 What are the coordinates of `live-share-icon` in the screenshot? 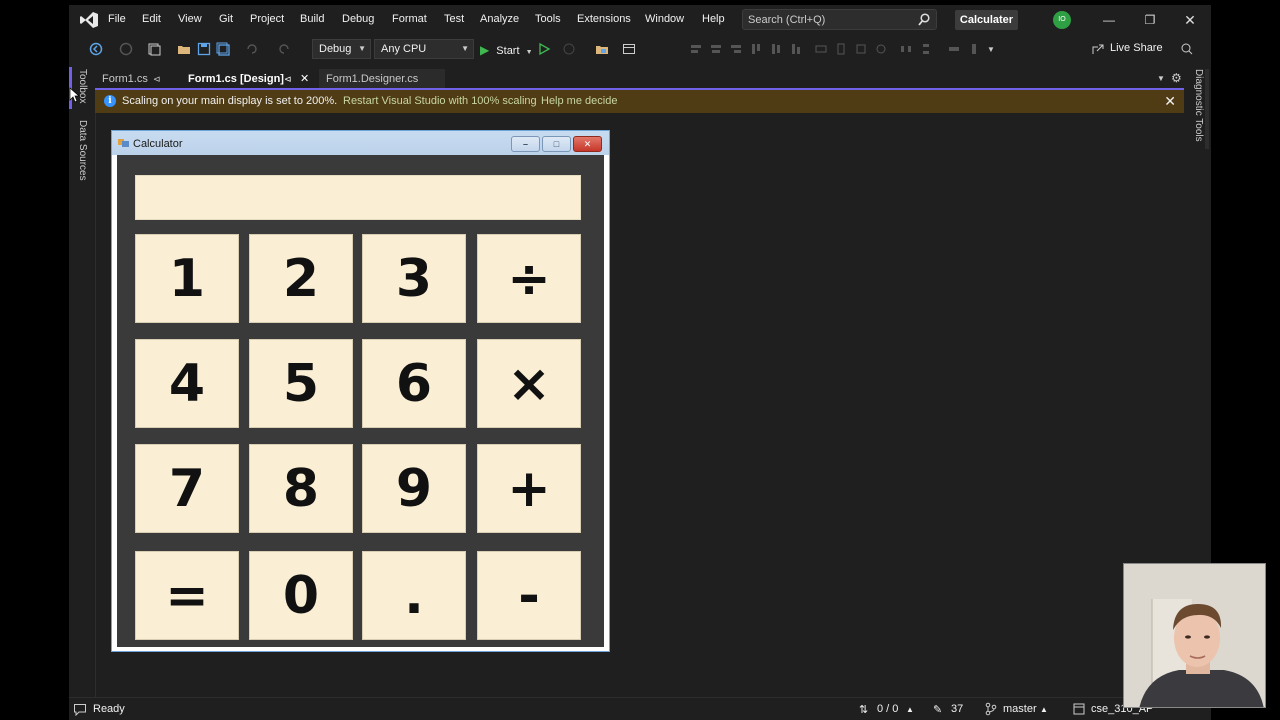 It's located at (1098, 49).